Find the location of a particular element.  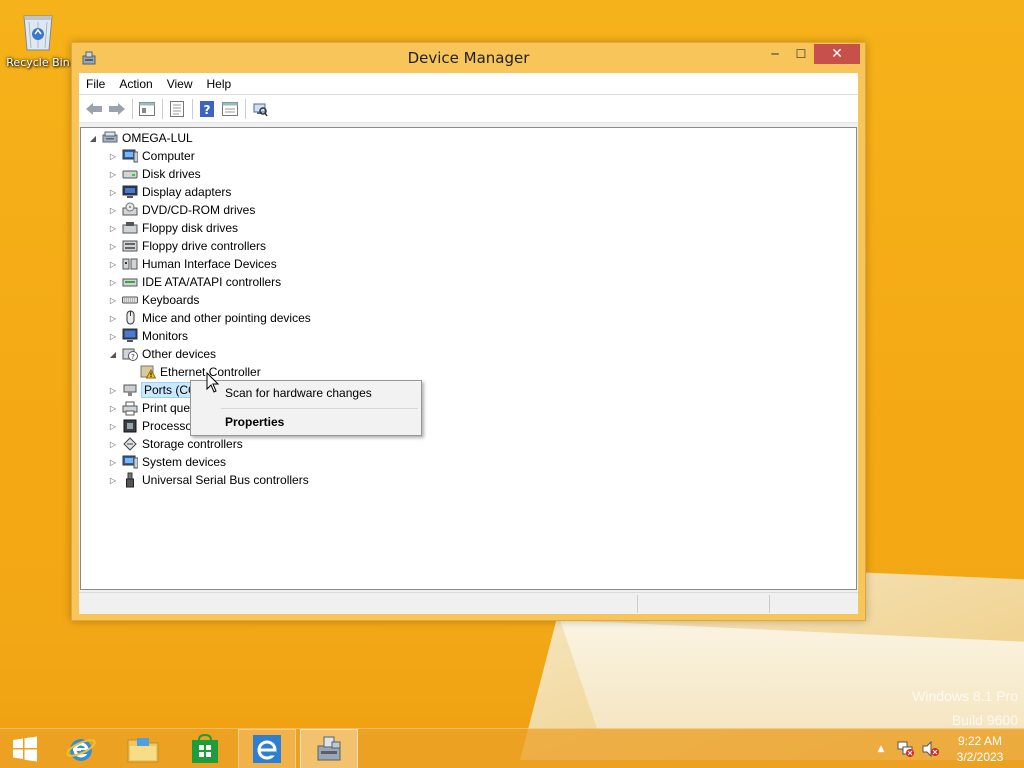

menu-file: File is located at coordinates (95, 84).